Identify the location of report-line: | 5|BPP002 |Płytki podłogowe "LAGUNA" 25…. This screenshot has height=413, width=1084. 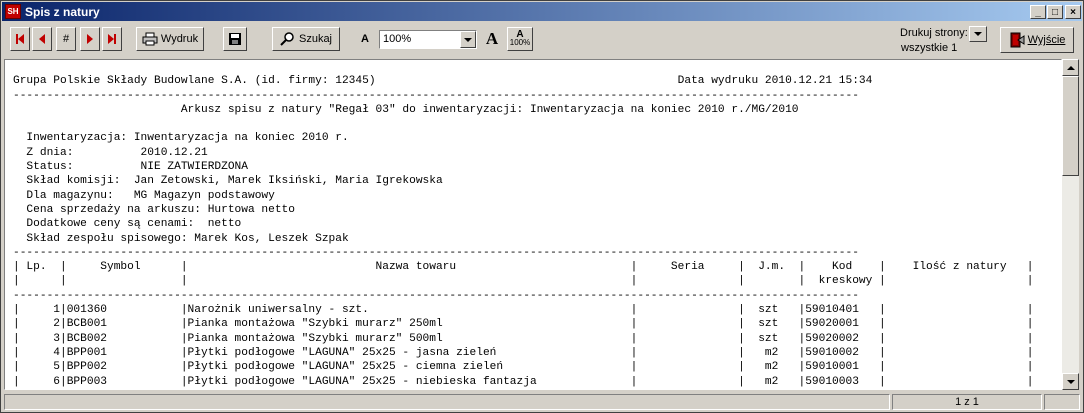
(523, 367).